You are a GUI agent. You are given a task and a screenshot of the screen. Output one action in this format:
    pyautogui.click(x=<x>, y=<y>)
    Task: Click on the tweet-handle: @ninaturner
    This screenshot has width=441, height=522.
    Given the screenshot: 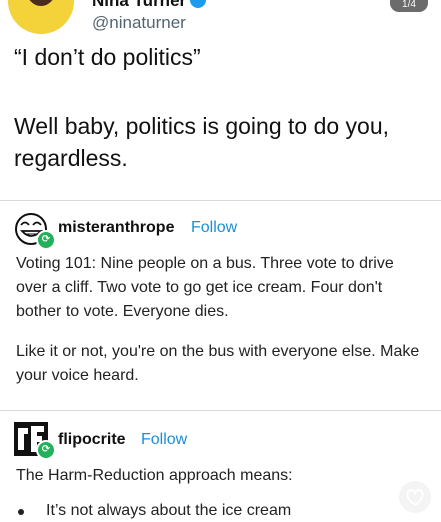 What is the action you would take?
    pyautogui.click(x=139, y=23)
    